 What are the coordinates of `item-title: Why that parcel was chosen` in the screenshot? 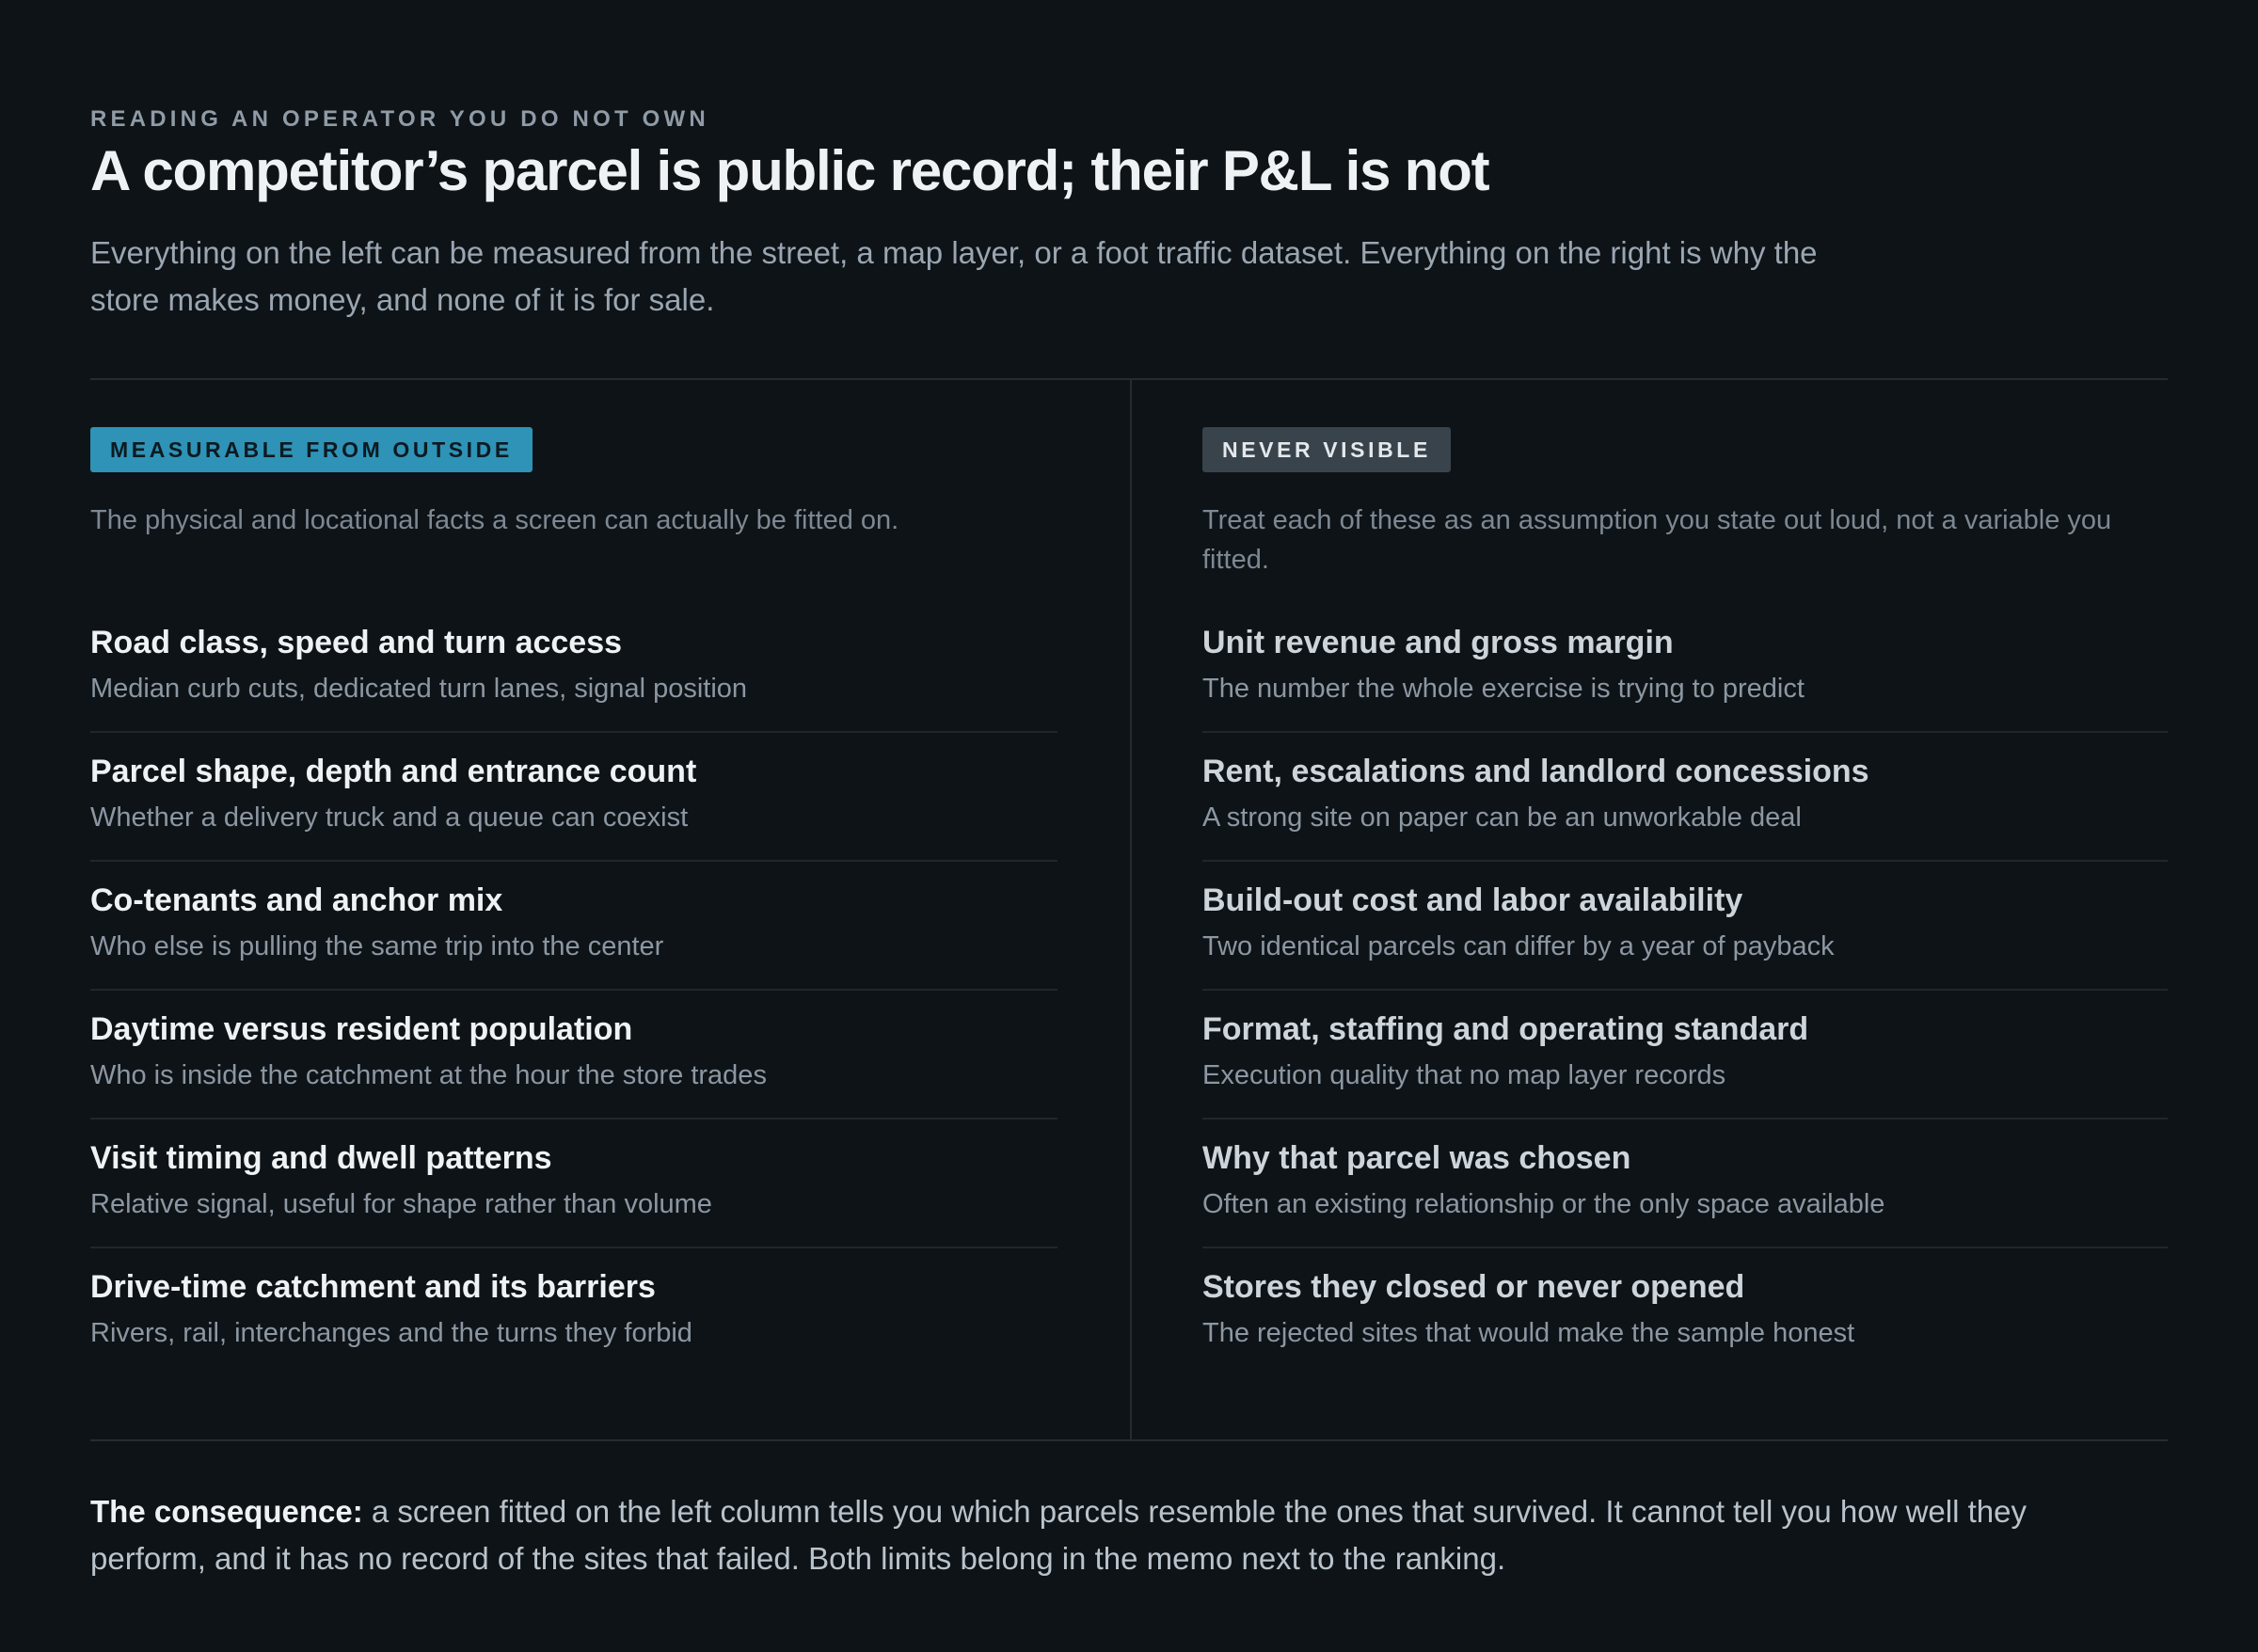 It's located at (1416, 1158).